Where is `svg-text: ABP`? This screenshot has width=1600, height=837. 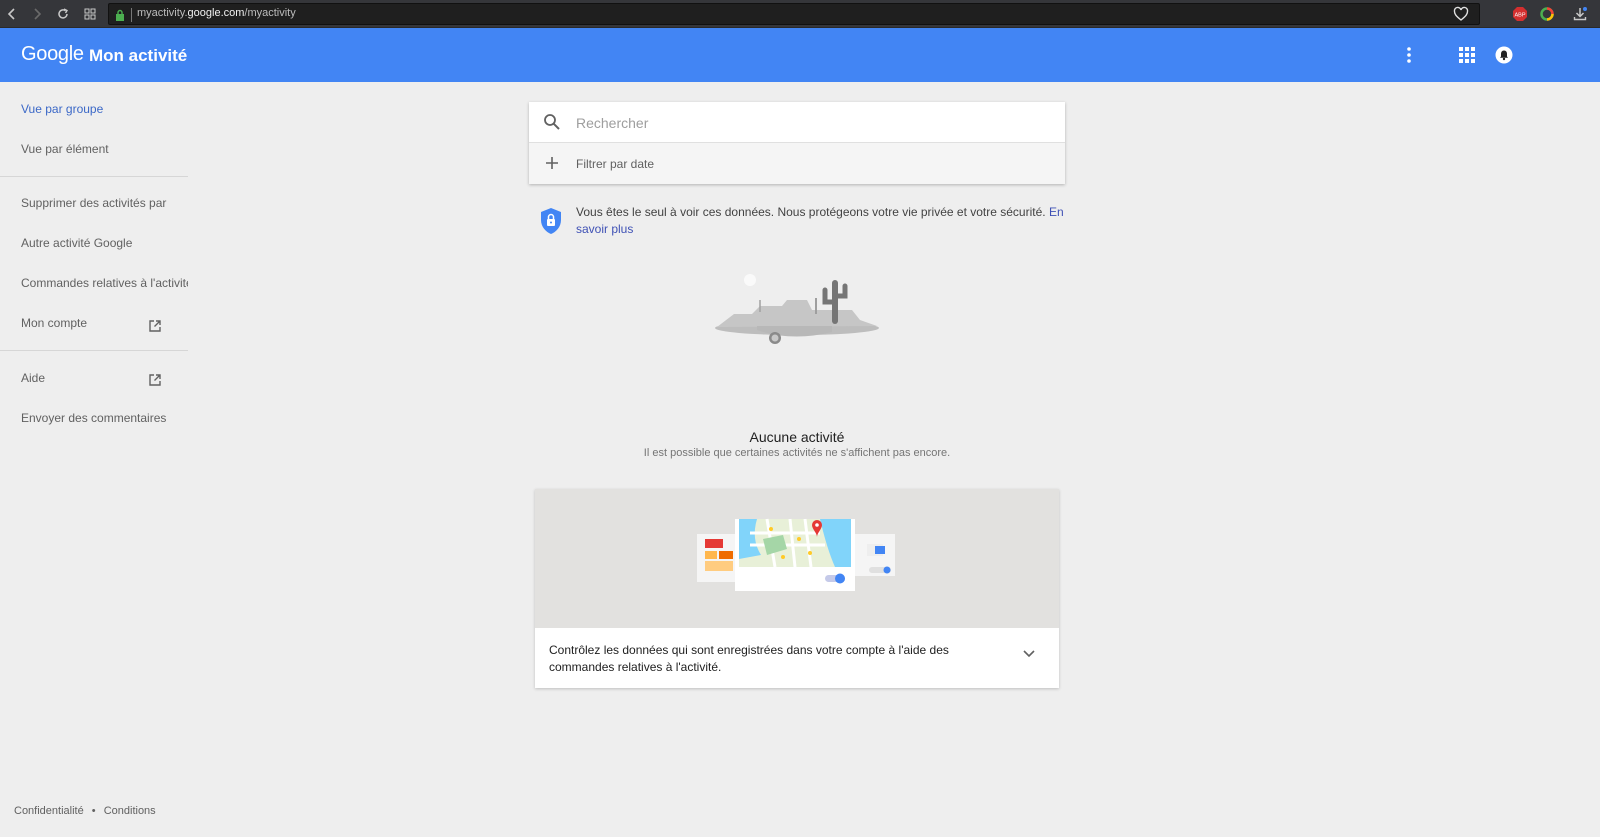 svg-text: ABP is located at coordinates (1519, 16).